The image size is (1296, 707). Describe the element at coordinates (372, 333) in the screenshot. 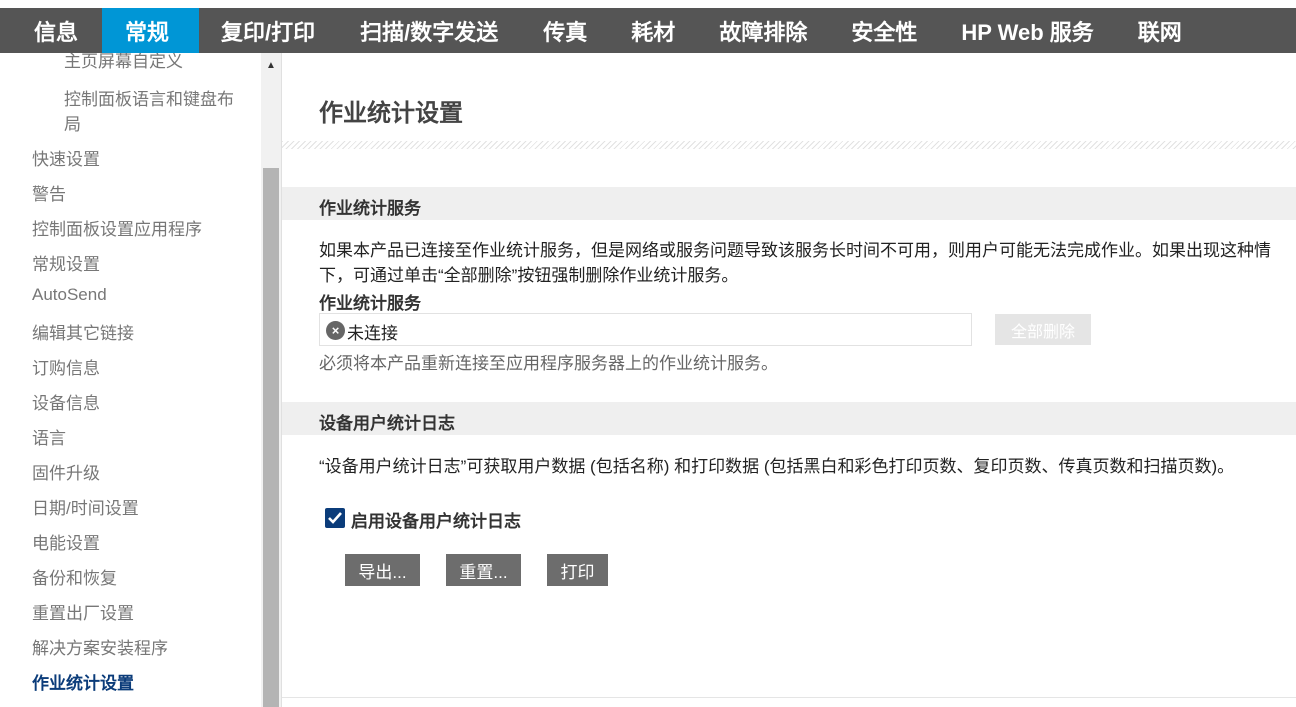

I see `service-status-value: 未连接` at that location.